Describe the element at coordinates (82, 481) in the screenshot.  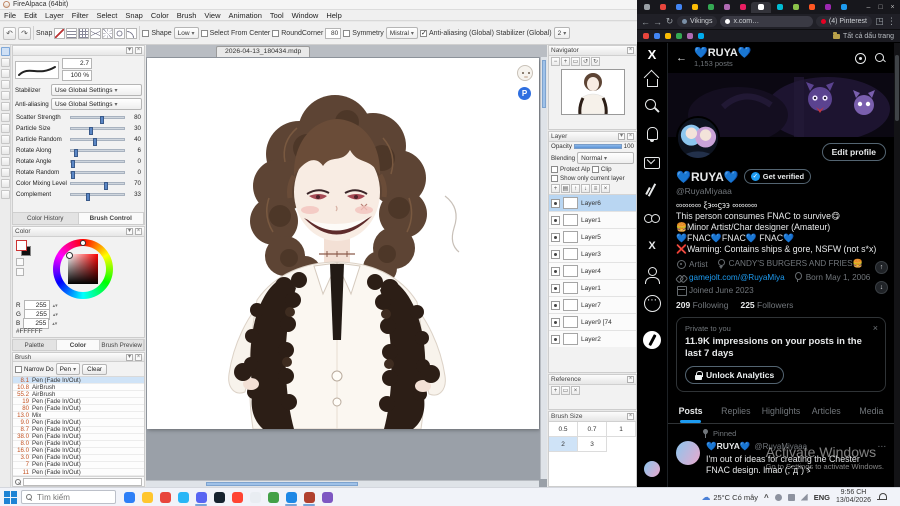
I see `brush-search-input` at that location.